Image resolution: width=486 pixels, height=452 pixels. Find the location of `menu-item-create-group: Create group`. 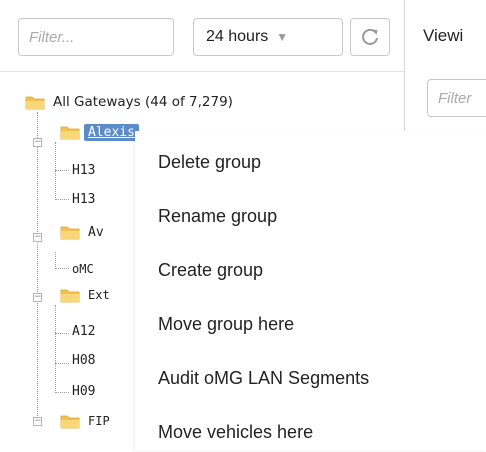

menu-item-create-group: Create group is located at coordinates (210, 270).